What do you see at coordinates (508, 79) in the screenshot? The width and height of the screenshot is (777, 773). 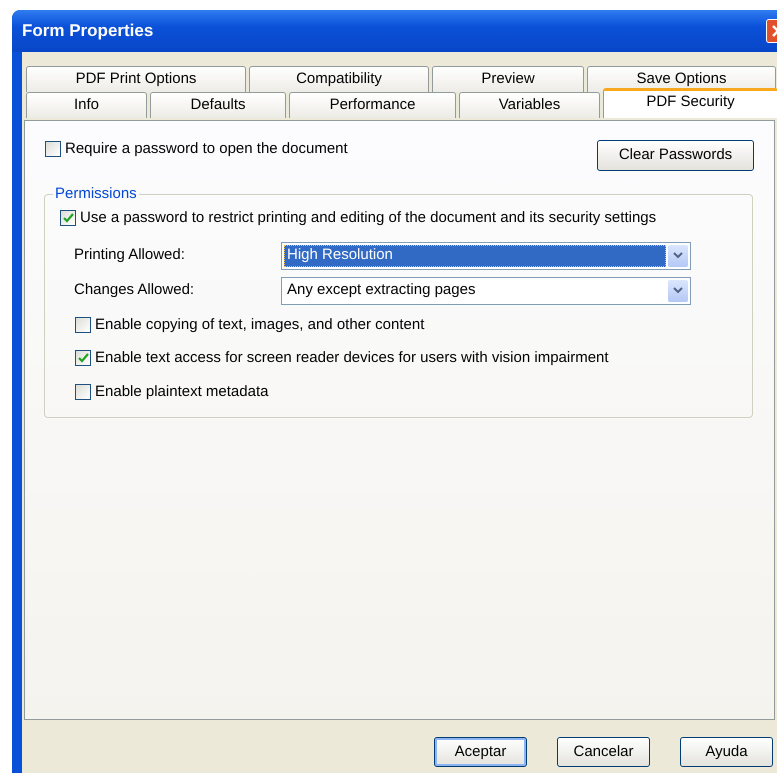 I see `tab: Preview` at bounding box center [508, 79].